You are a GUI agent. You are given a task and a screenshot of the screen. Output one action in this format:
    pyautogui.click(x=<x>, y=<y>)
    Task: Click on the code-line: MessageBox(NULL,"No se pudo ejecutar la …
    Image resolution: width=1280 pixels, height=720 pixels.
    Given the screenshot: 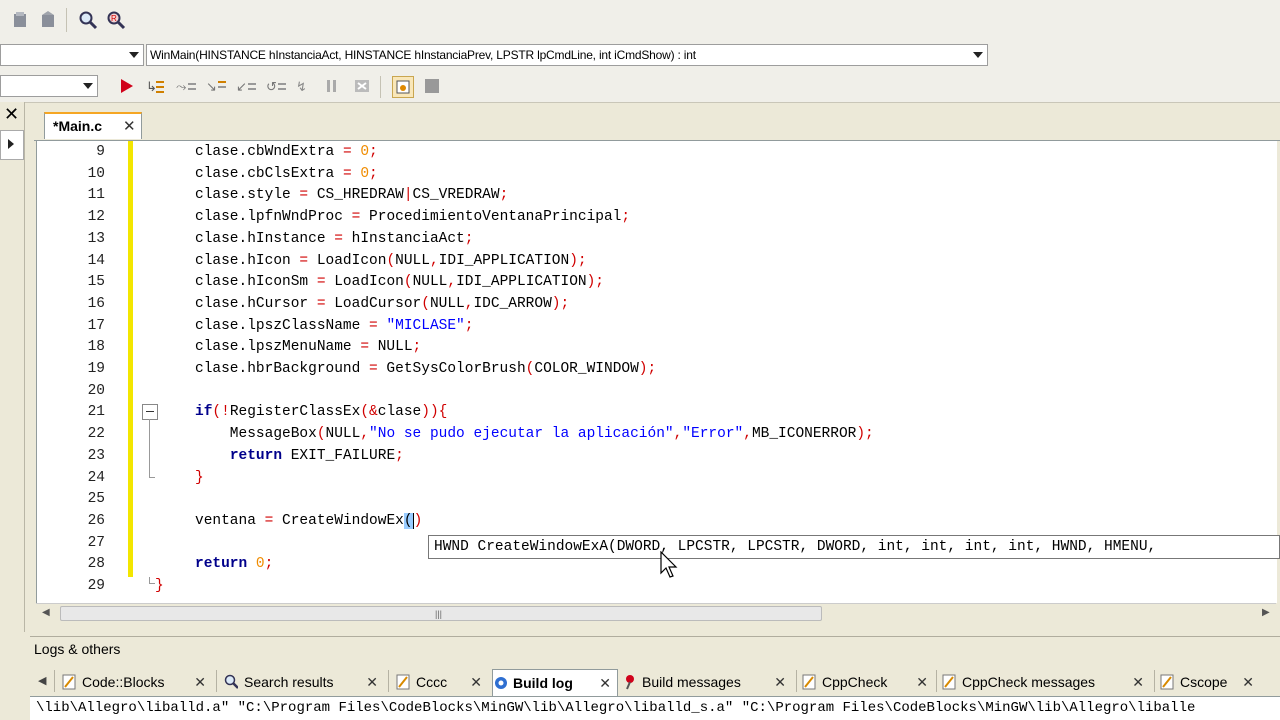 What is the action you would take?
    pyautogui.click(x=534, y=434)
    